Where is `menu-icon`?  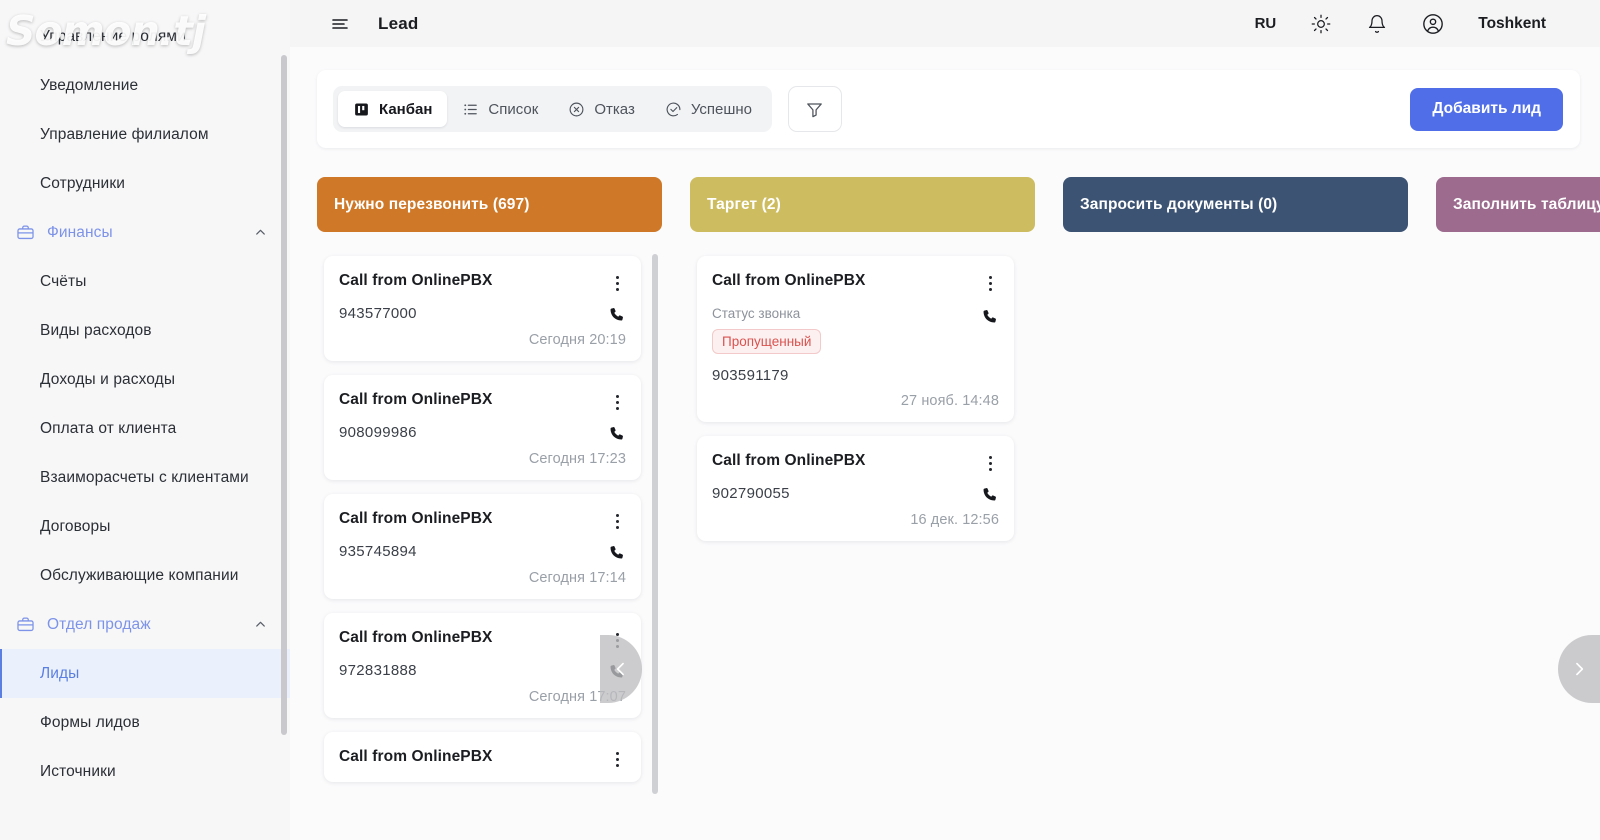 menu-icon is located at coordinates (340, 24).